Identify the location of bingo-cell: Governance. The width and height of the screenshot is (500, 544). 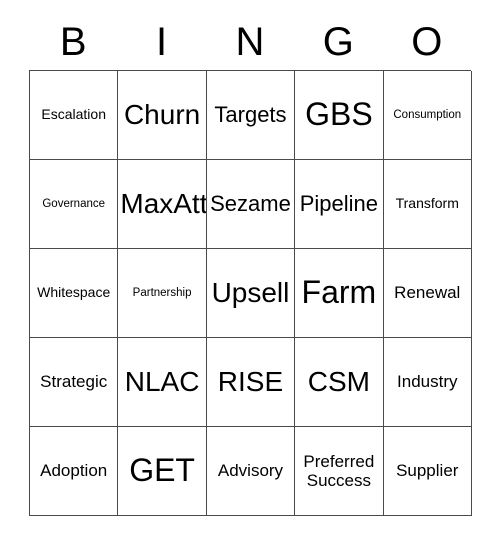
(74, 204).